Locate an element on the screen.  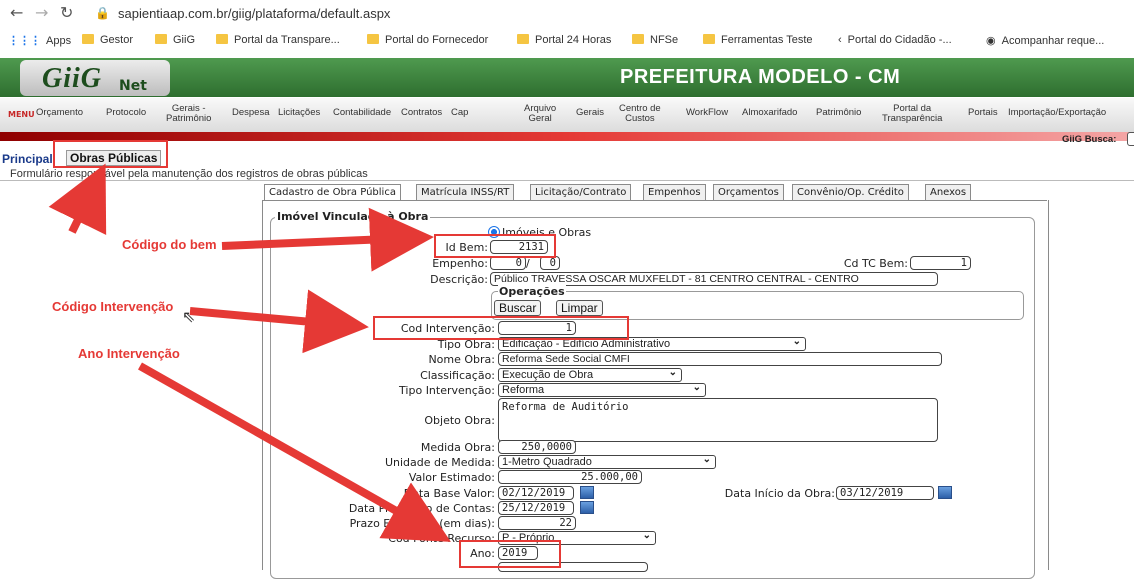
arrow-to-cod-intervencao is located at coordinates (279, 321).